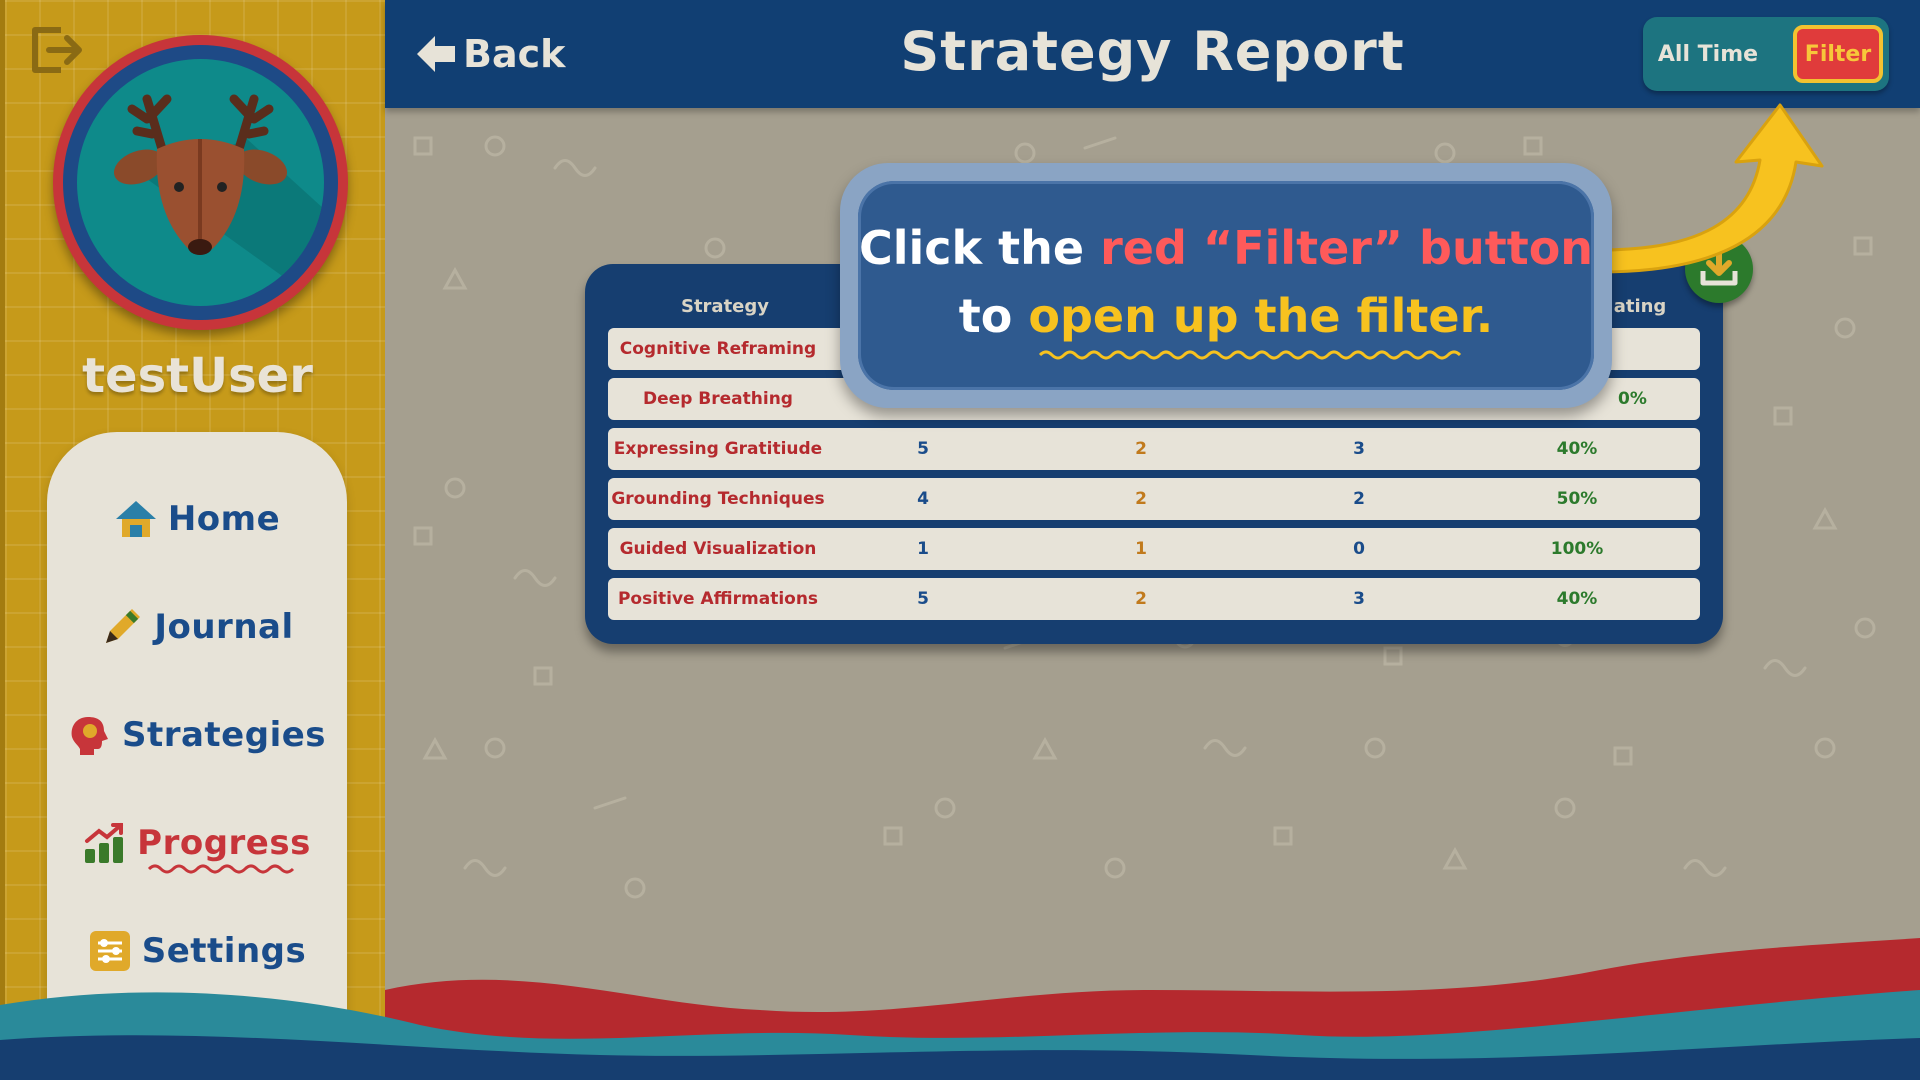  Describe the element at coordinates (718, 599) in the screenshot. I see `cell-strategy: Positive Affirmations` at that location.